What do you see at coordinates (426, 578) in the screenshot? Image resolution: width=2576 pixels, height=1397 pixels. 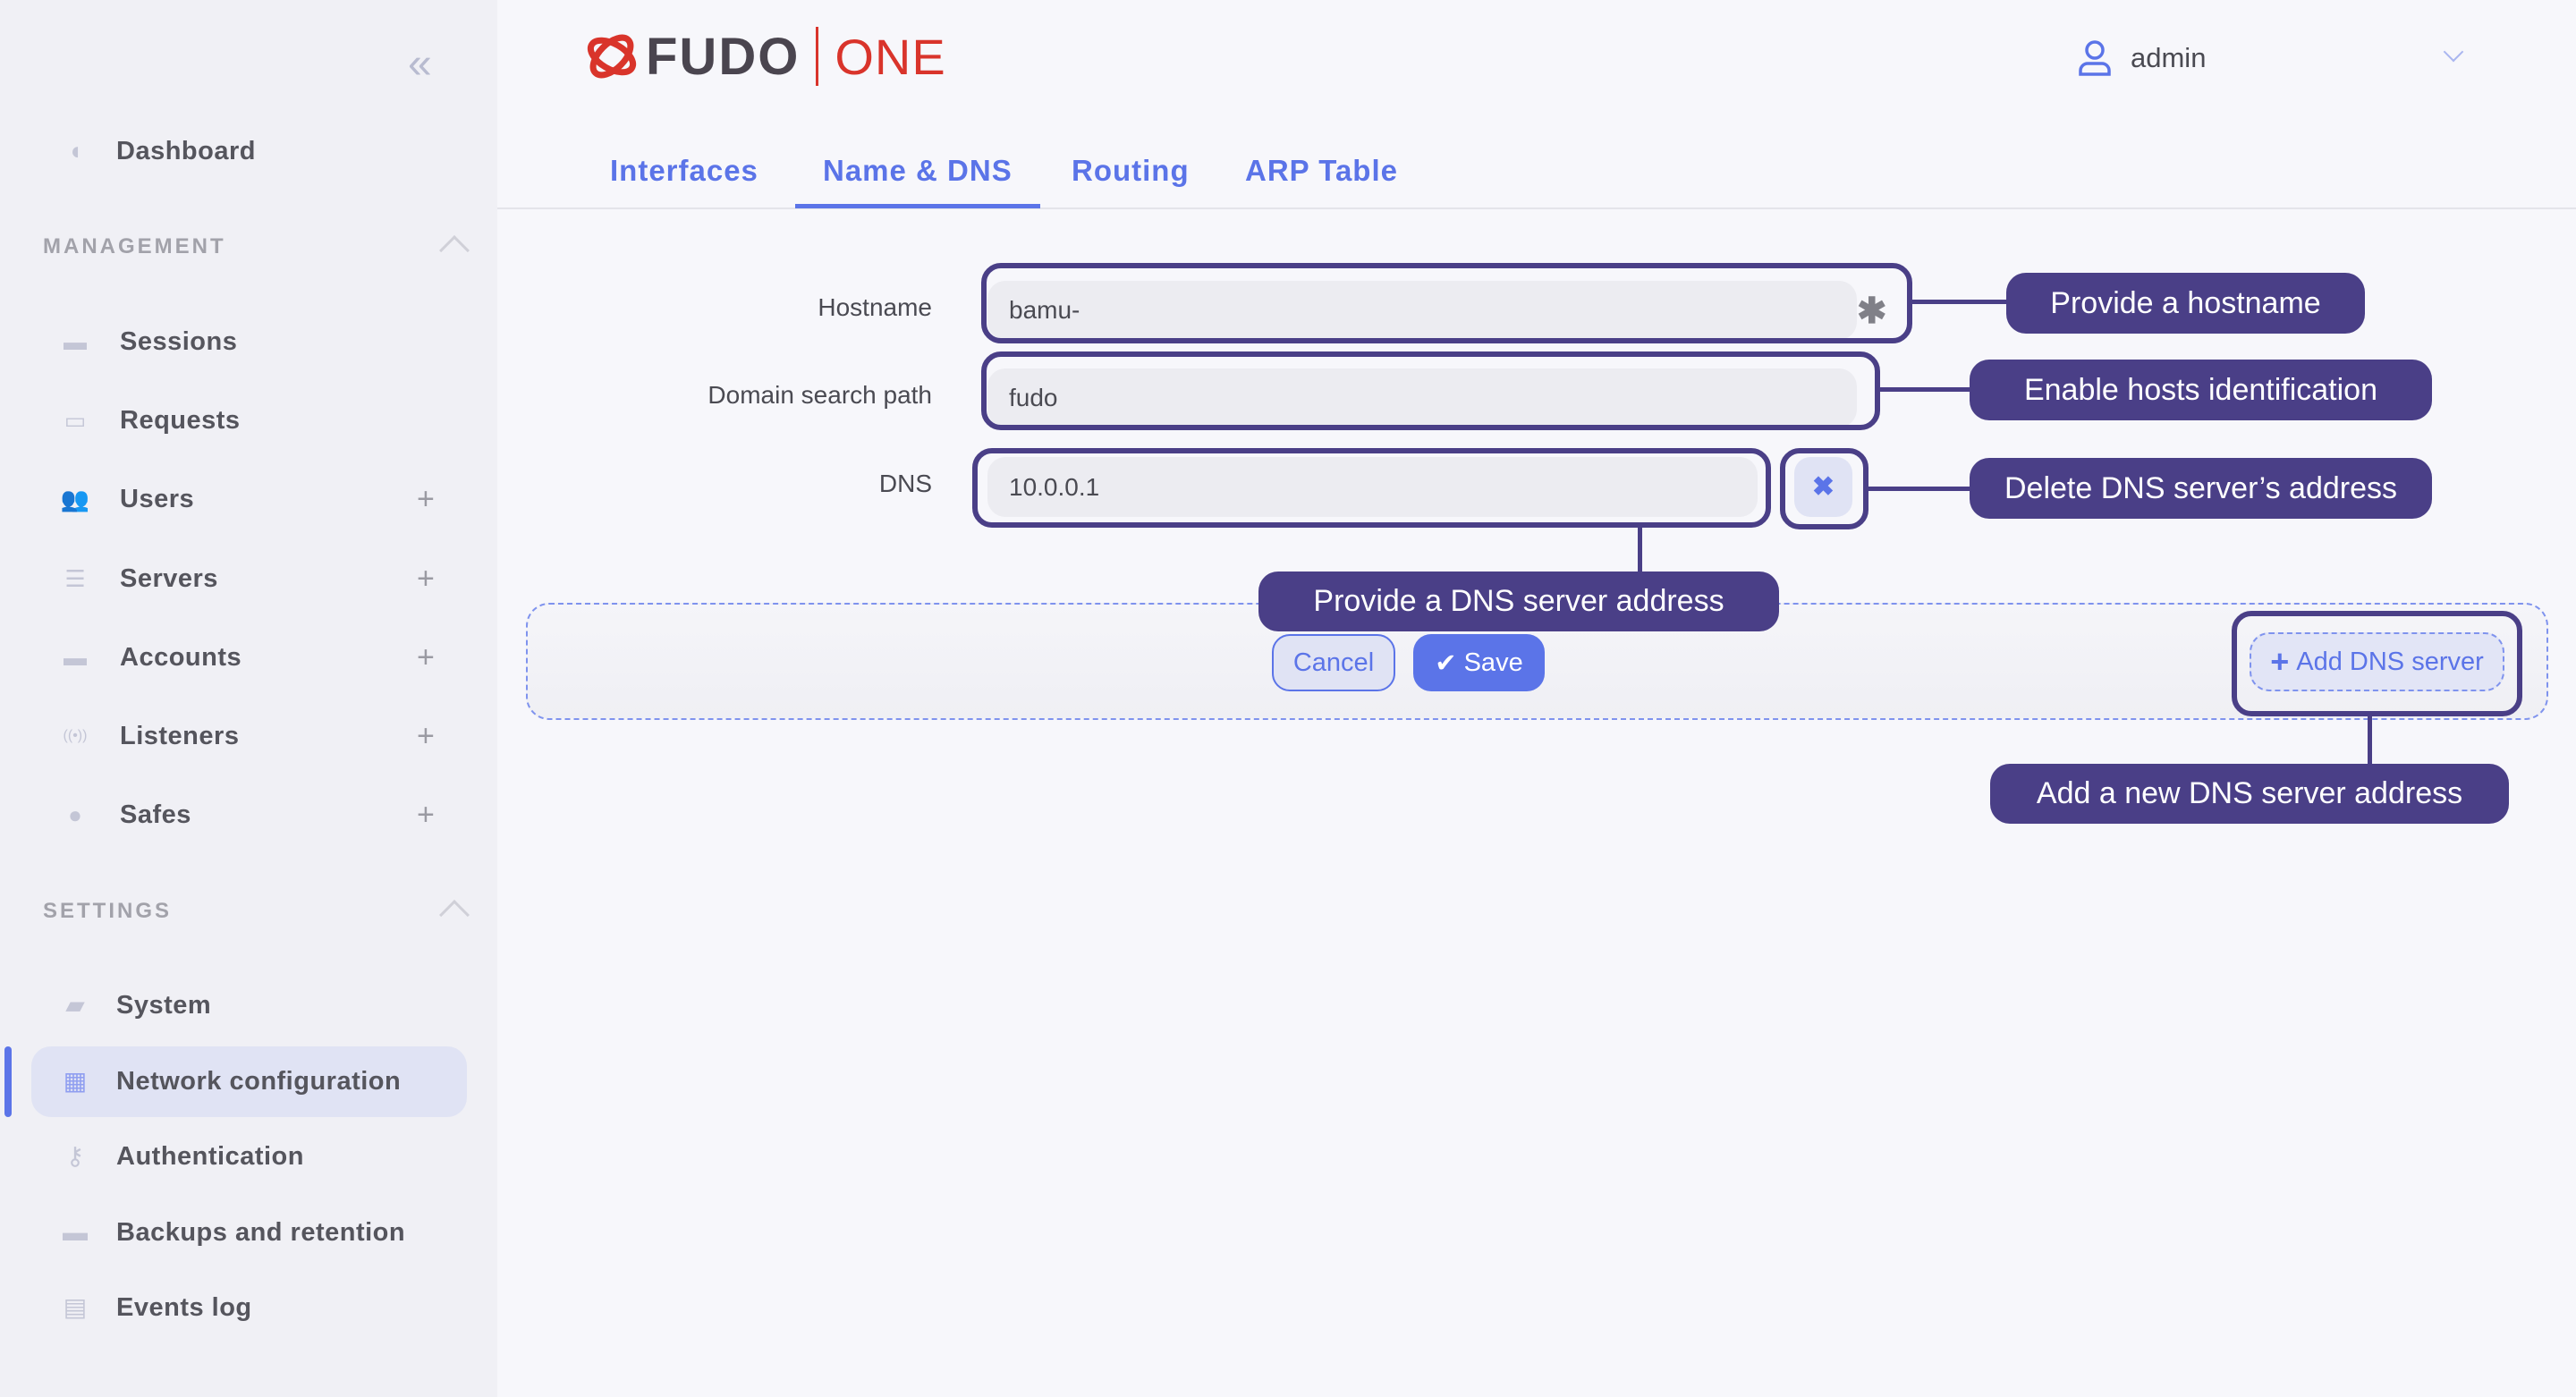 I see `add-servers-button: +` at bounding box center [426, 578].